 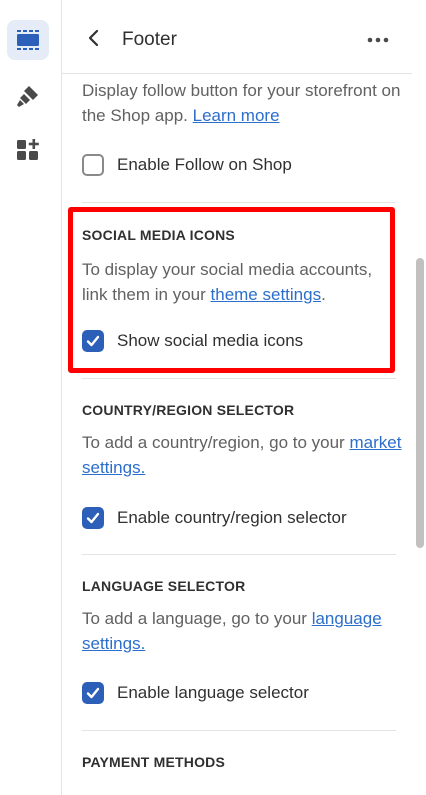 I want to click on payment-methods-heading: PAYMENT METHODS, so click(x=154, y=762).